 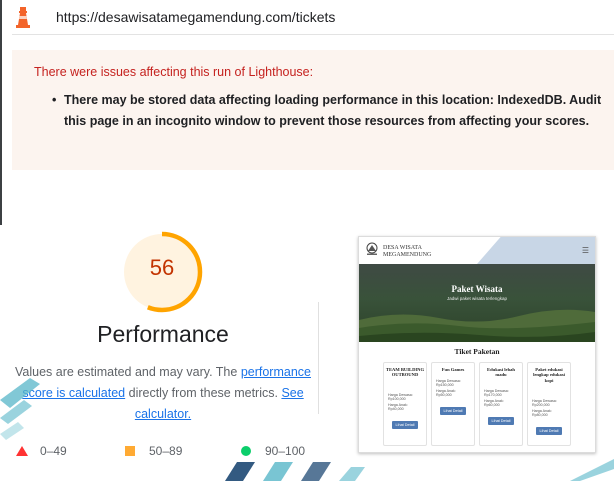 What do you see at coordinates (501, 372) in the screenshot?
I see `card-title: Edukasi lebah madu` at bounding box center [501, 372].